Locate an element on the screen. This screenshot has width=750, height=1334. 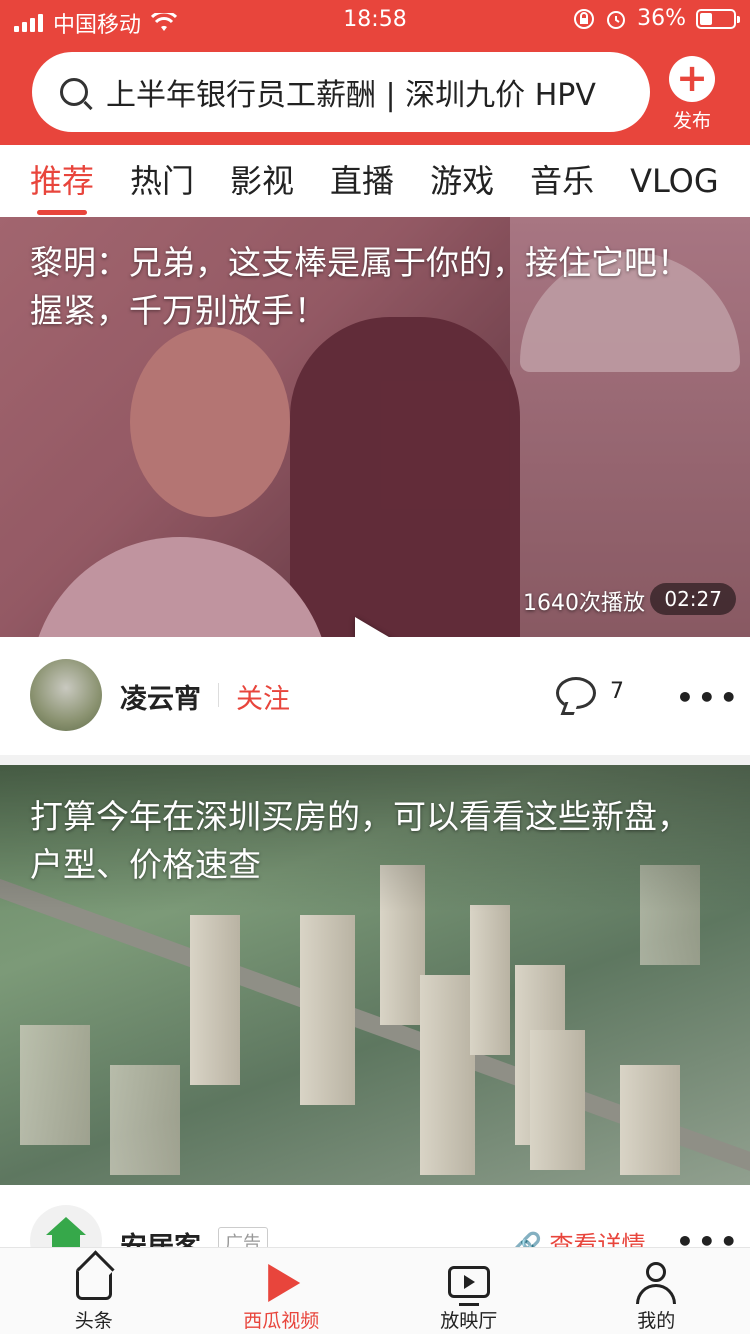
publish-button: + 发布 is located at coordinates (692, 94).